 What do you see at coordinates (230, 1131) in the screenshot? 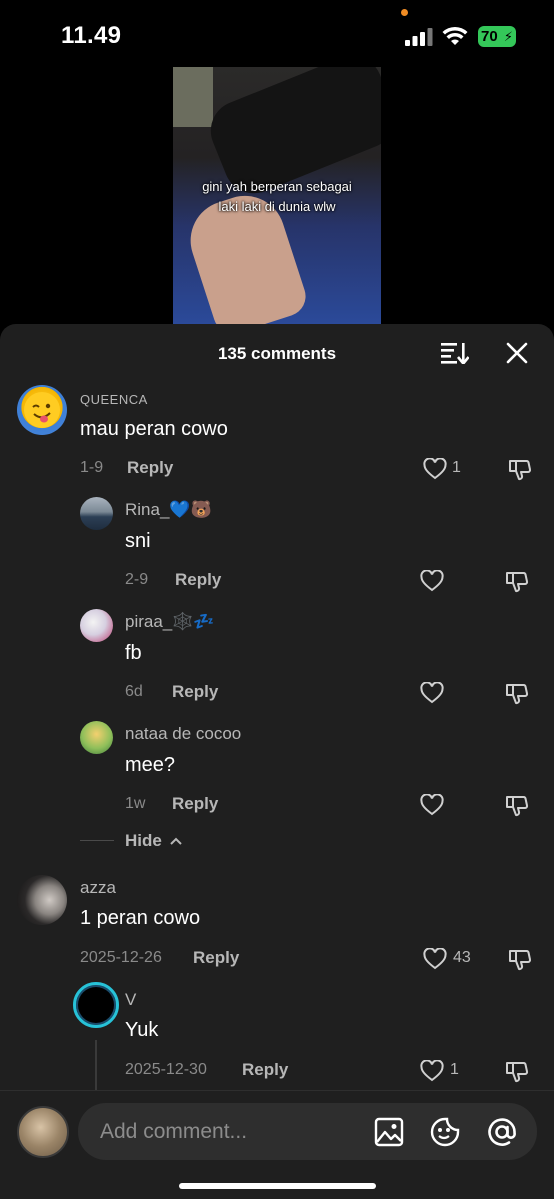
I see `comment-input` at bounding box center [230, 1131].